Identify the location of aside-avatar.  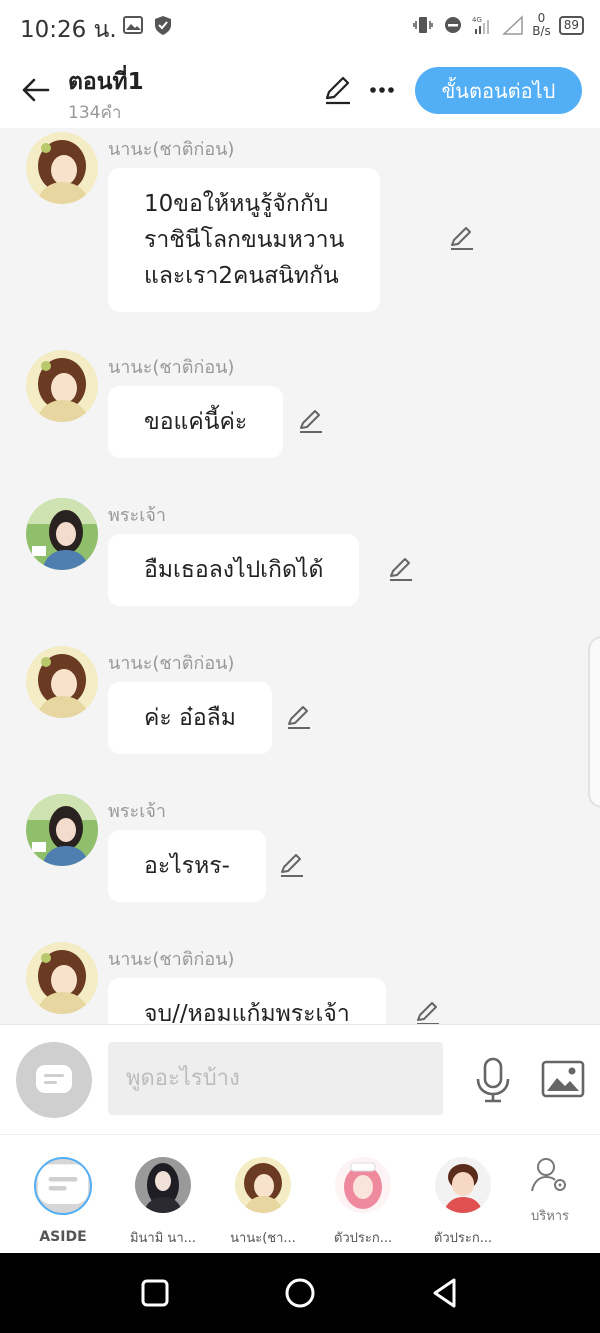
(63, 1186).